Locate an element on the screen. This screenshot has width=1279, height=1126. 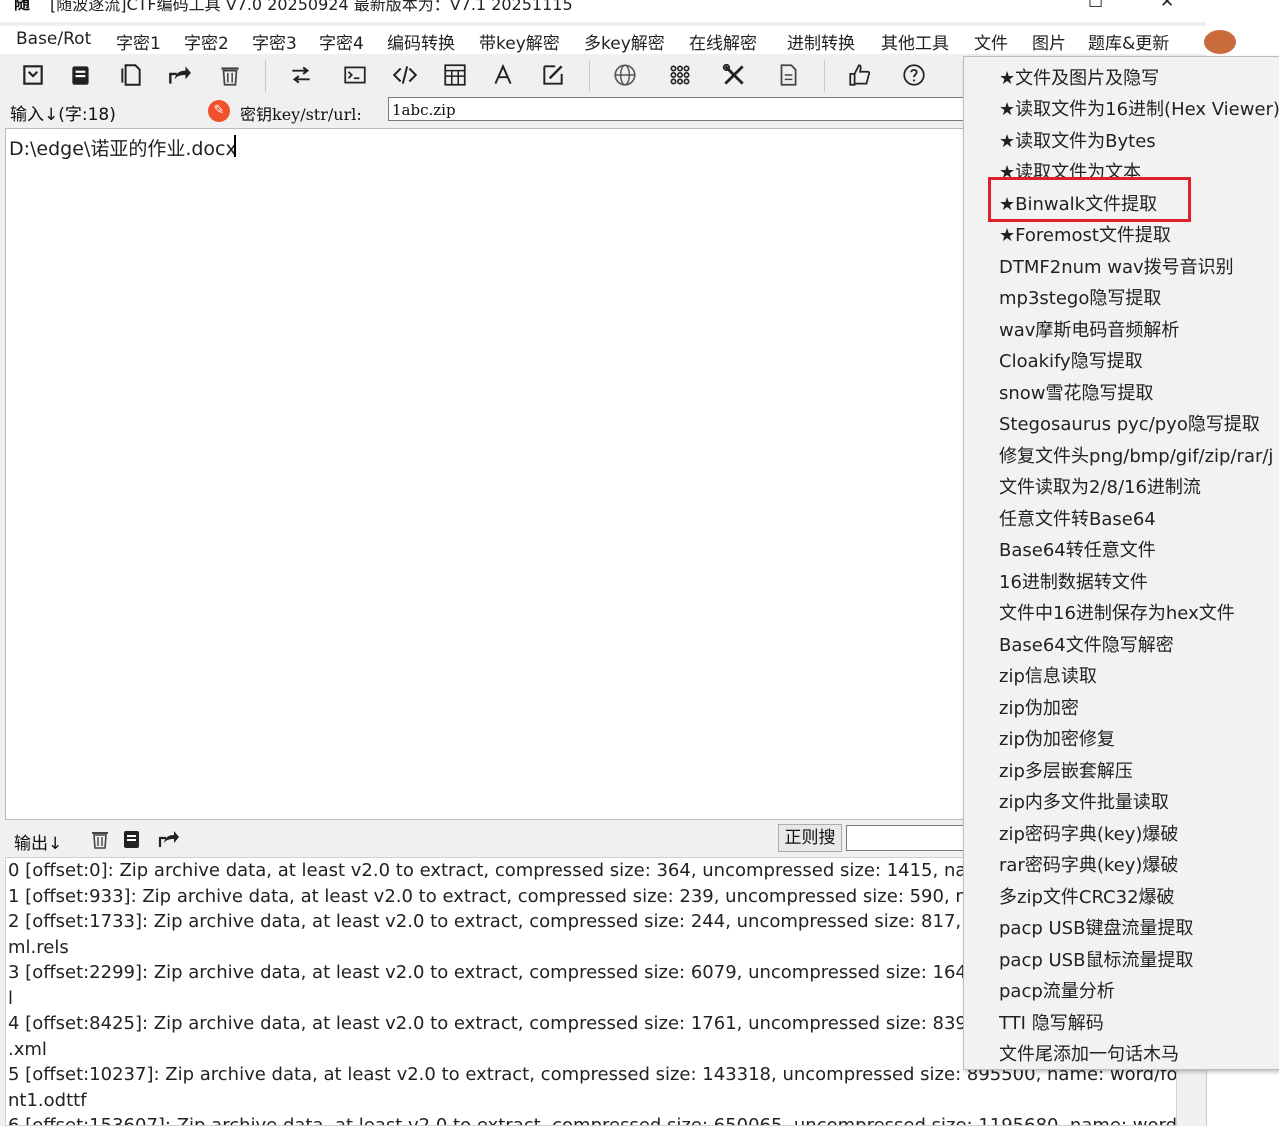
output-label: 输出↓ is located at coordinates (38, 844).